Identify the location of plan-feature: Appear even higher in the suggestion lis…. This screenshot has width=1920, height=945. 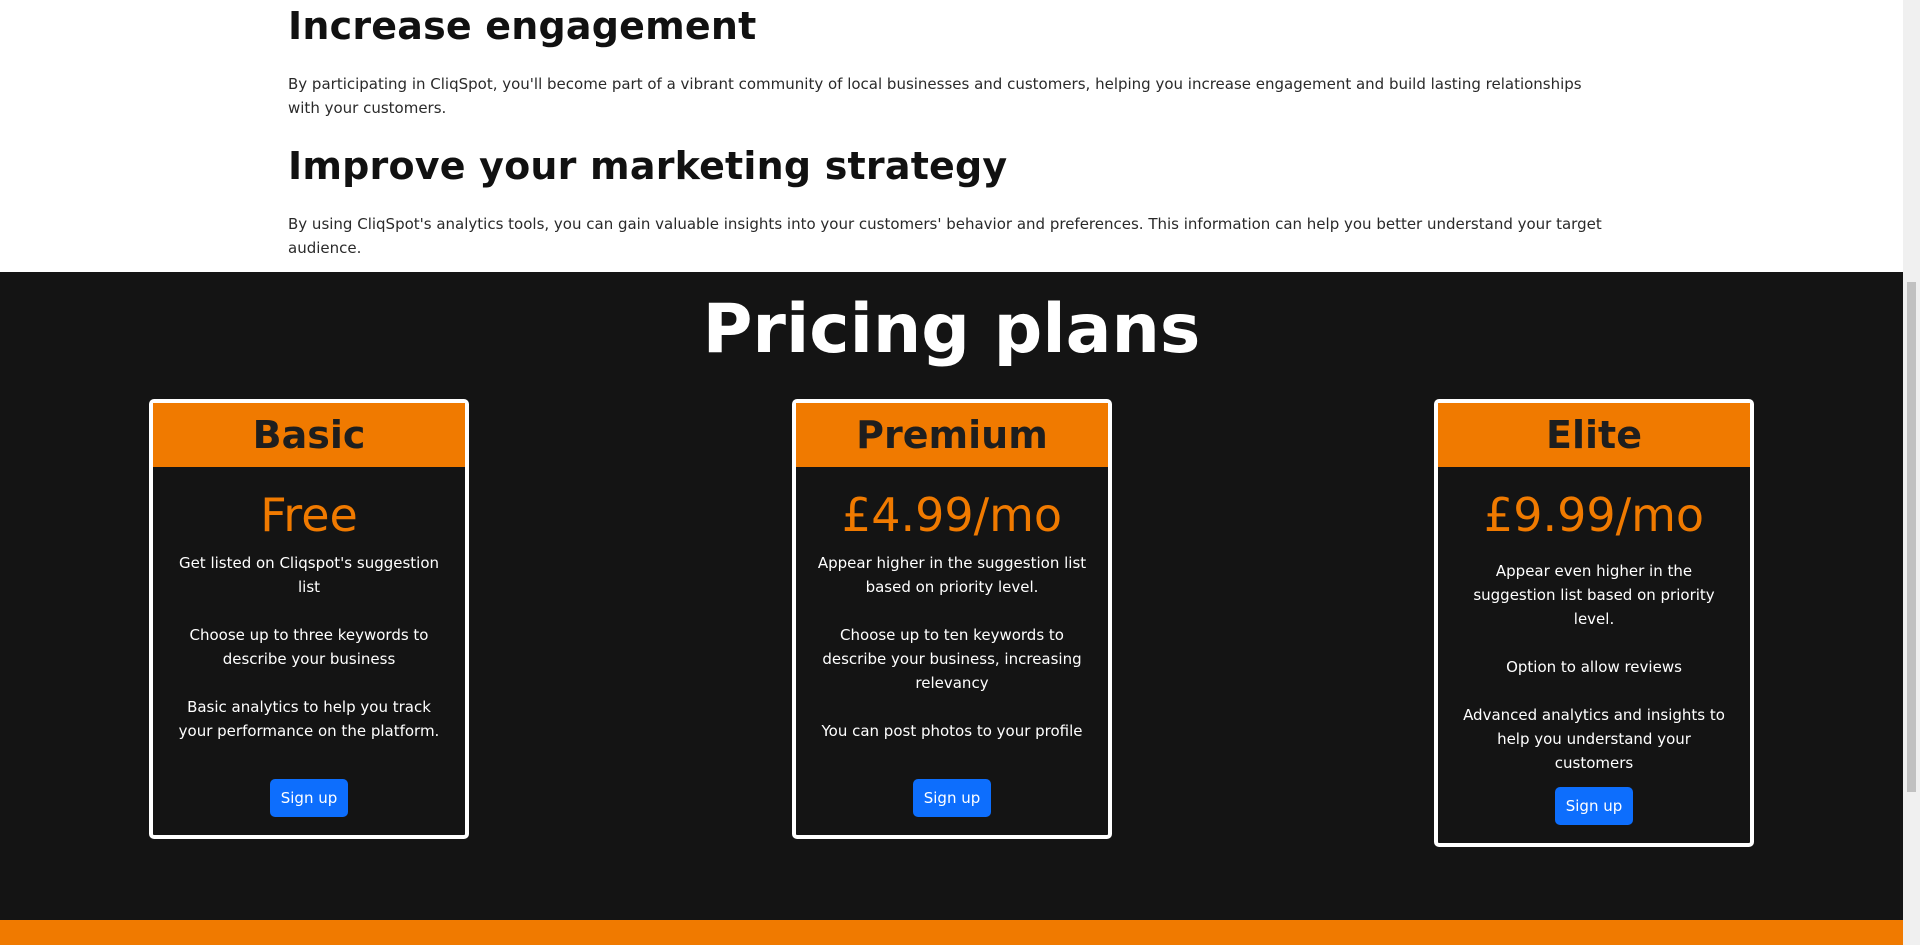
(1594, 595).